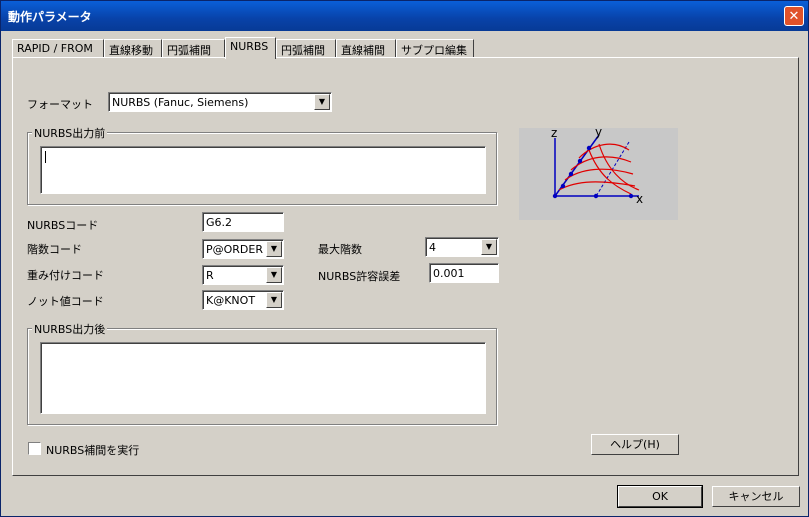 The width and height of the screenshot is (809, 517). What do you see at coordinates (234, 249) in the screenshot?
I see `order-code-value: P@ORDER` at bounding box center [234, 249].